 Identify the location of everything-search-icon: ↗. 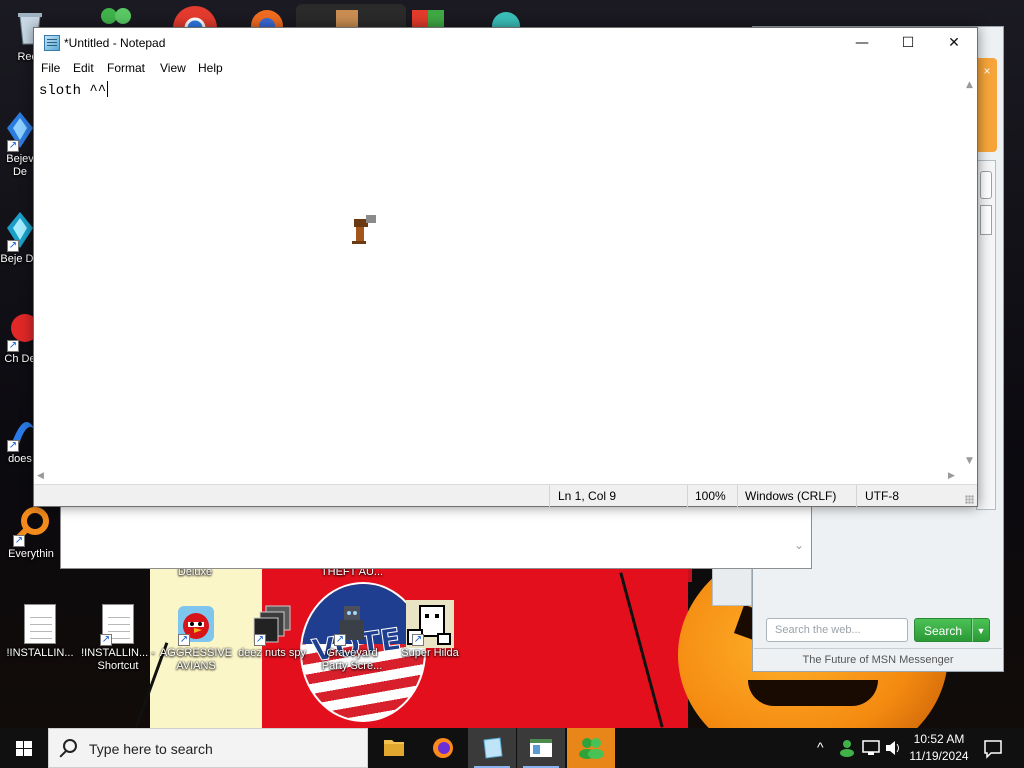
(31, 526).